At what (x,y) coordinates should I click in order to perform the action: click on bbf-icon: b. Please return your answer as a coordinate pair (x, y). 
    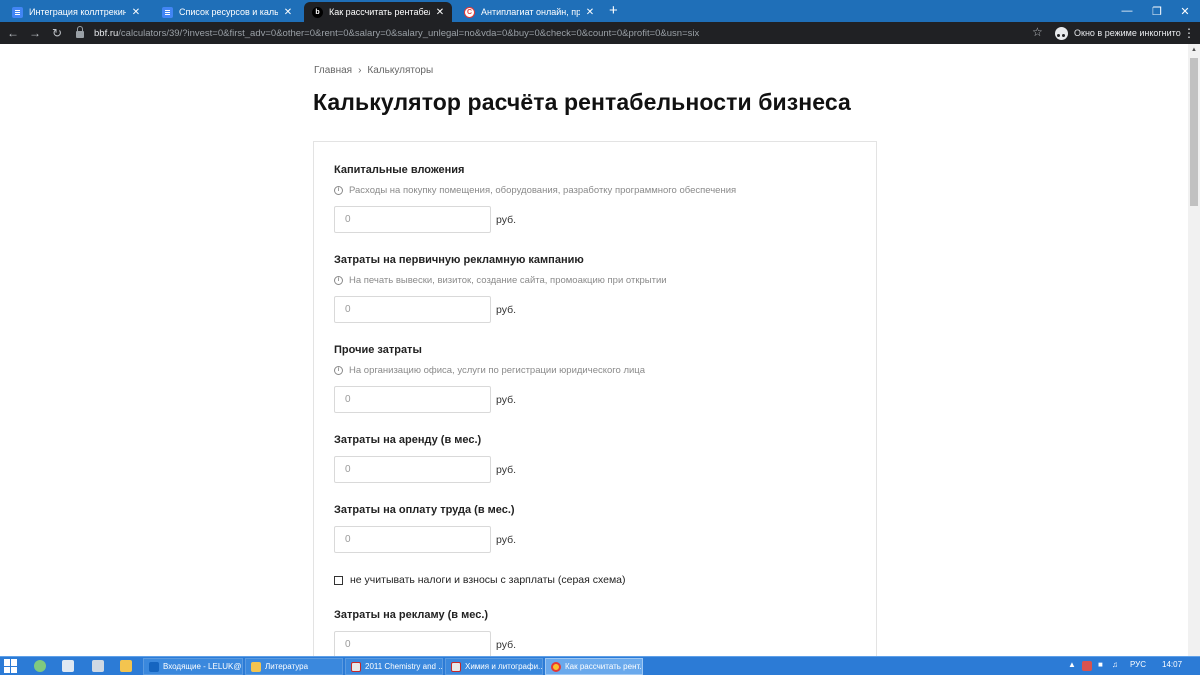
    Looking at the image, I should click on (317, 12).